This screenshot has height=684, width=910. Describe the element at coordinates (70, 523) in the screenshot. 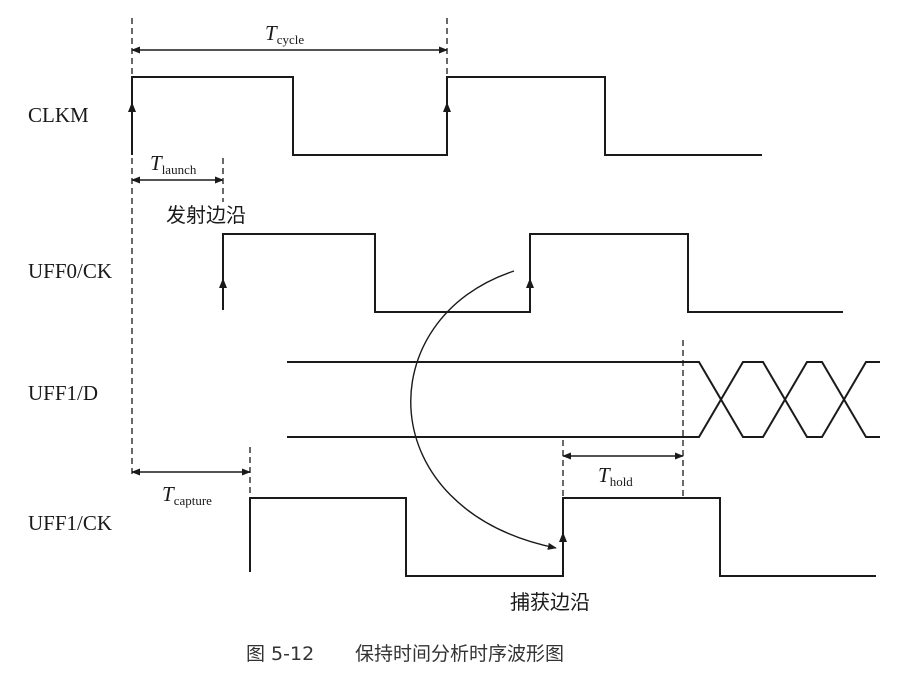

I see `signal-label-uff1-ck: UFF1/CK` at that location.